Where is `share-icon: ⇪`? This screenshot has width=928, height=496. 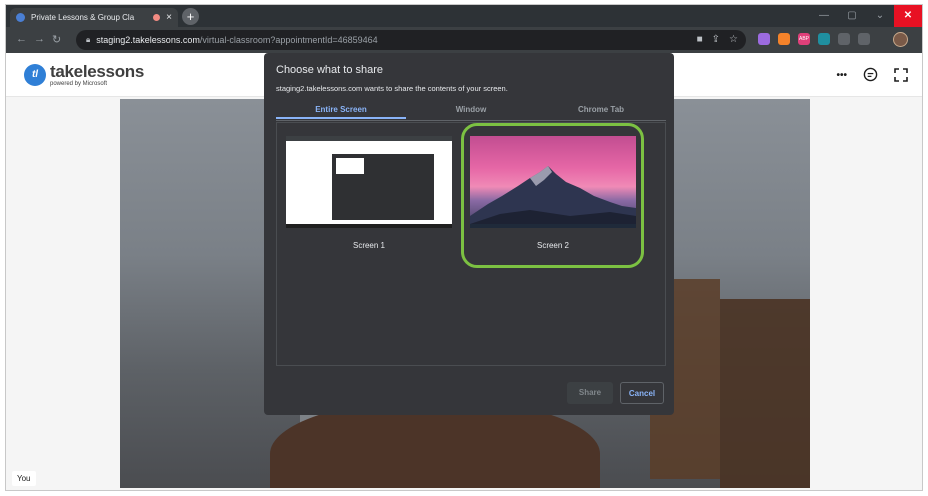
share-icon: ⇪ is located at coordinates (716, 39).